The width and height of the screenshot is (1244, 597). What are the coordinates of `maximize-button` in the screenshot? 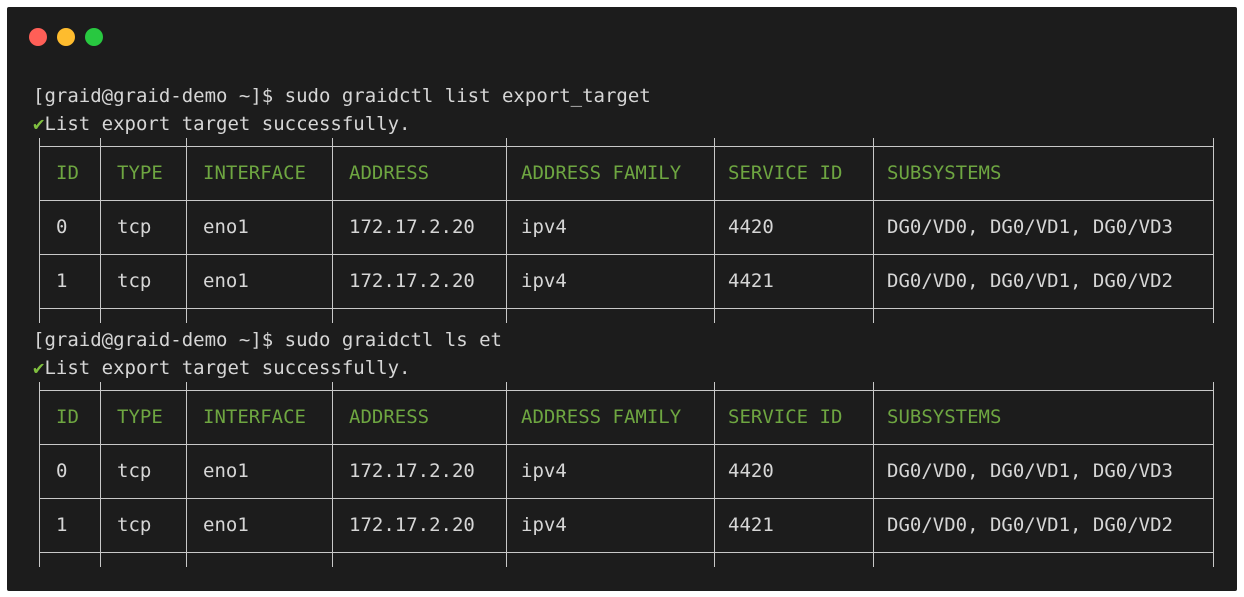 It's located at (94, 37).